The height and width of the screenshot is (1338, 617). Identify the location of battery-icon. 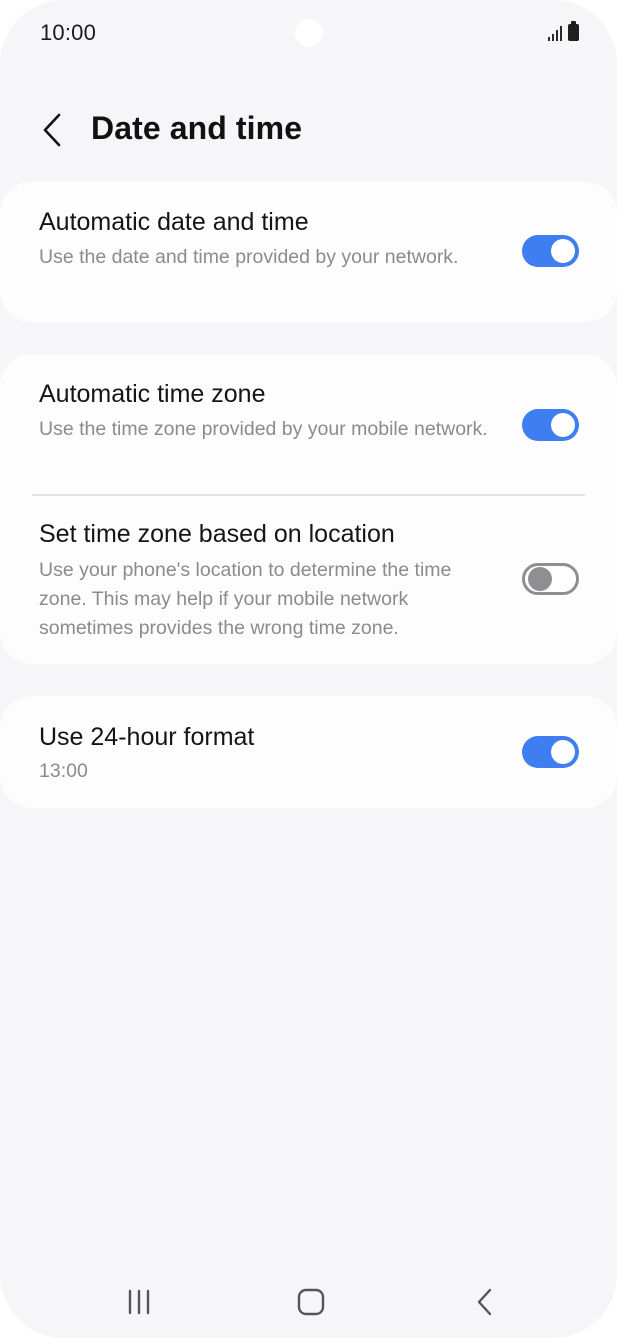
(573, 31).